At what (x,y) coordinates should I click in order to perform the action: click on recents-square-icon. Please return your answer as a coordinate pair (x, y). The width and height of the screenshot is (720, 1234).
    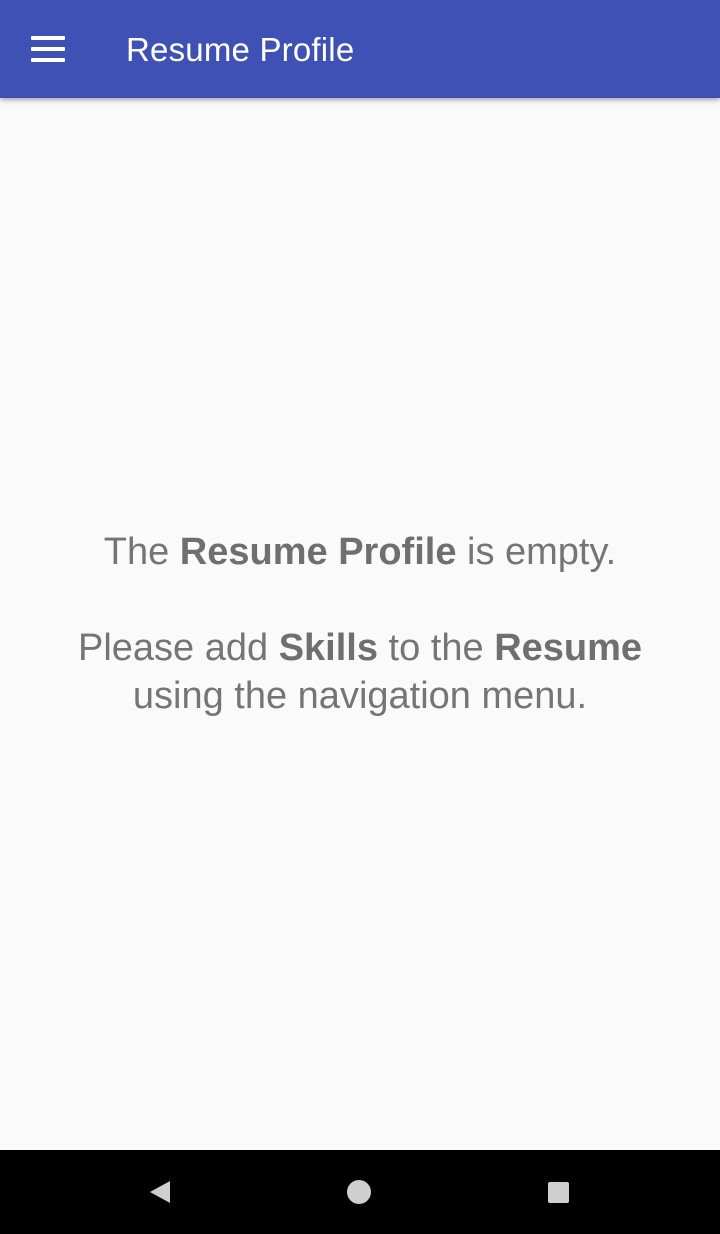
    Looking at the image, I should click on (558, 1192).